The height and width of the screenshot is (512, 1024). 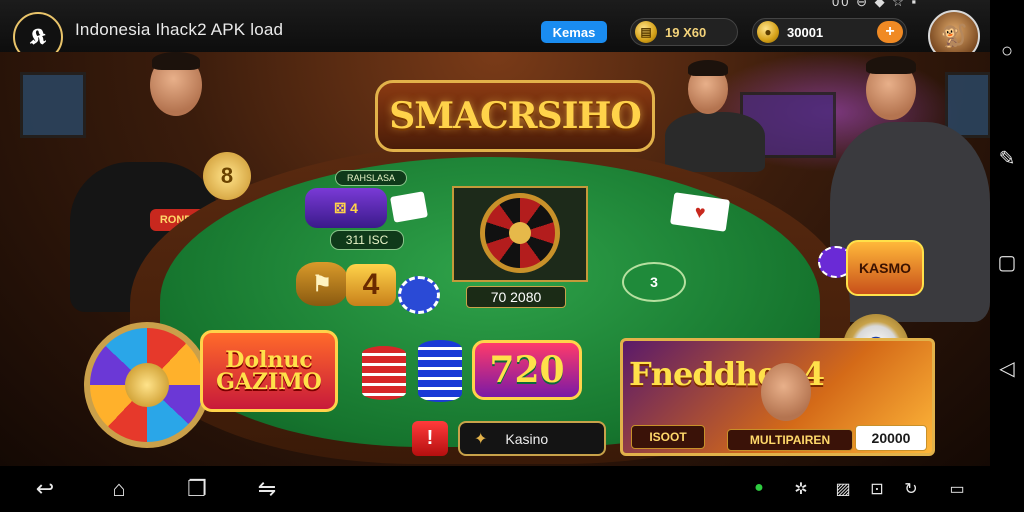 What do you see at coordinates (646, 32) in the screenshot?
I see `ticket-icon: ▤` at bounding box center [646, 32].